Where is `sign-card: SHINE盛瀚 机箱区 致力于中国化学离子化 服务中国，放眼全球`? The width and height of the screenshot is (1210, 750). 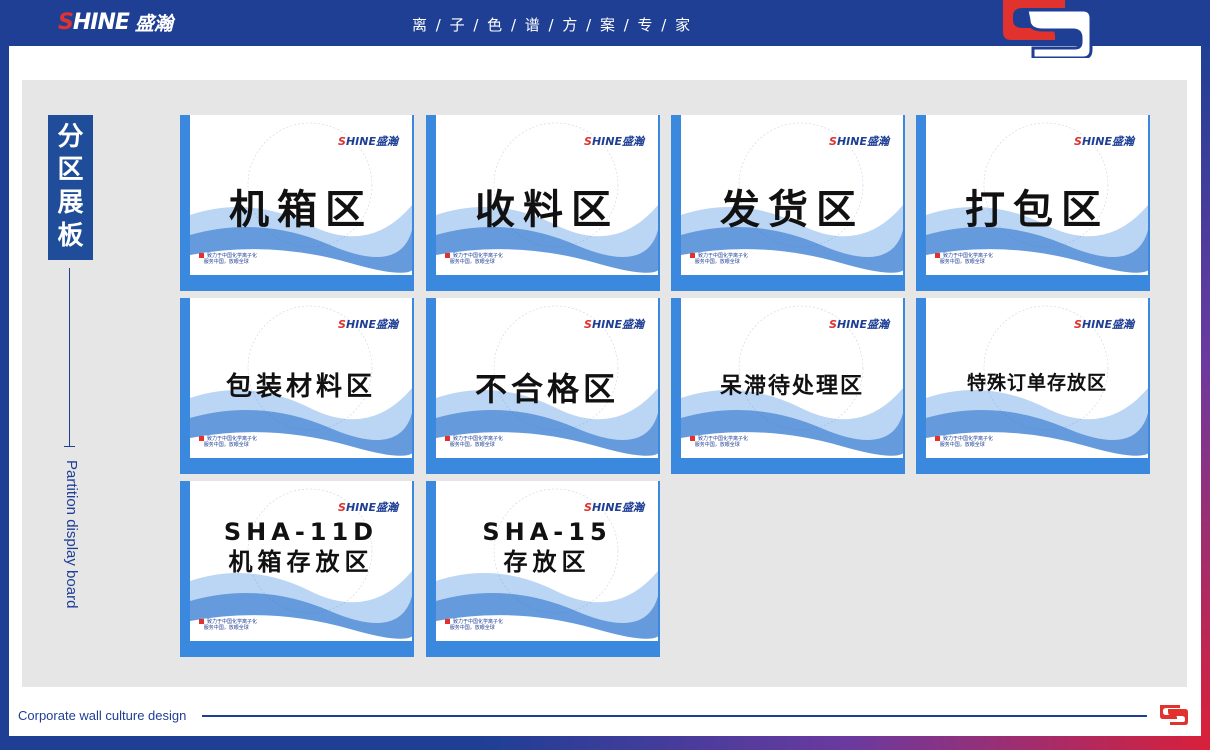
sign-card: SHINE盛瀚 机箱区 致力于中国化学离子化 服务中国，放眼全球 is located at coordinates (297, 203).